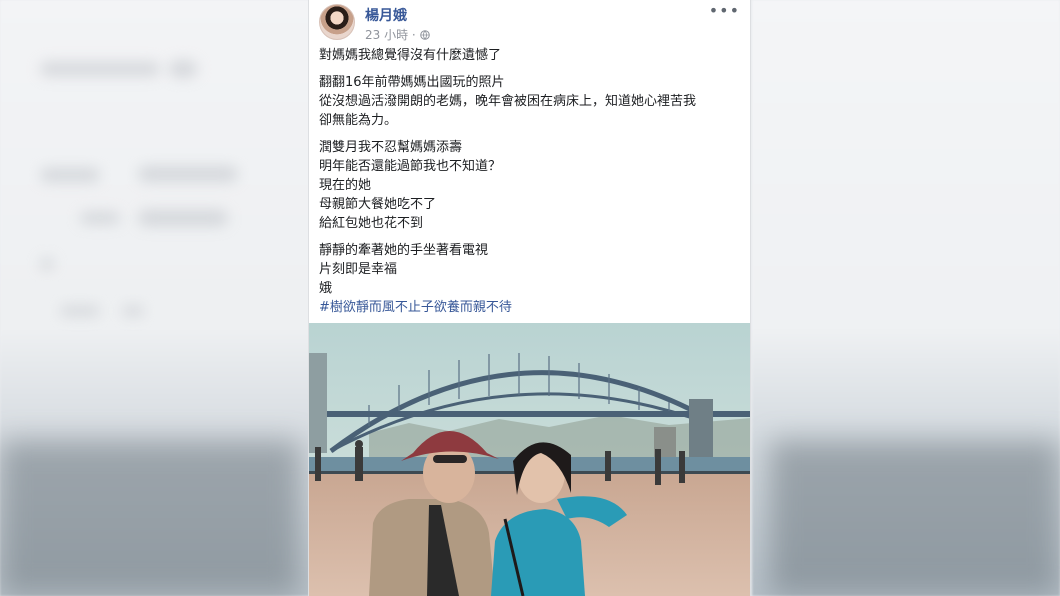  Describe the element at coordinates (529, 23) in the screenshot. I see `post-header: 楊月娥 23 小時 · •••` at that location.